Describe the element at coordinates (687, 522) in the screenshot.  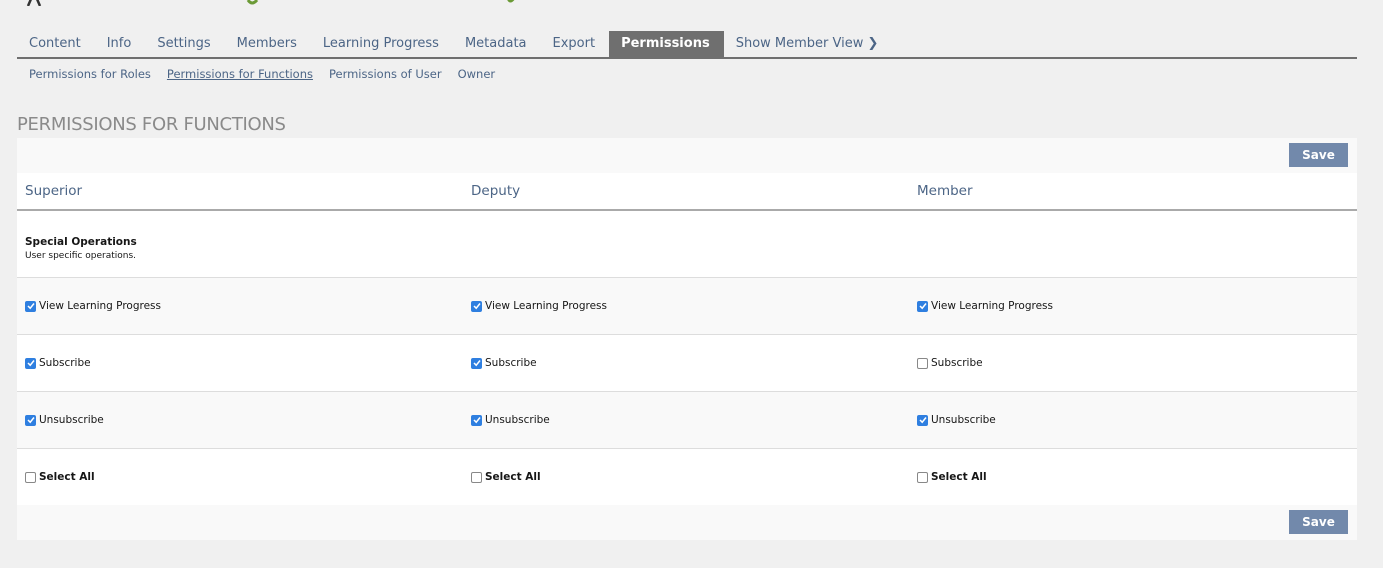
I see `bottom-toolbar: Save` at that location.